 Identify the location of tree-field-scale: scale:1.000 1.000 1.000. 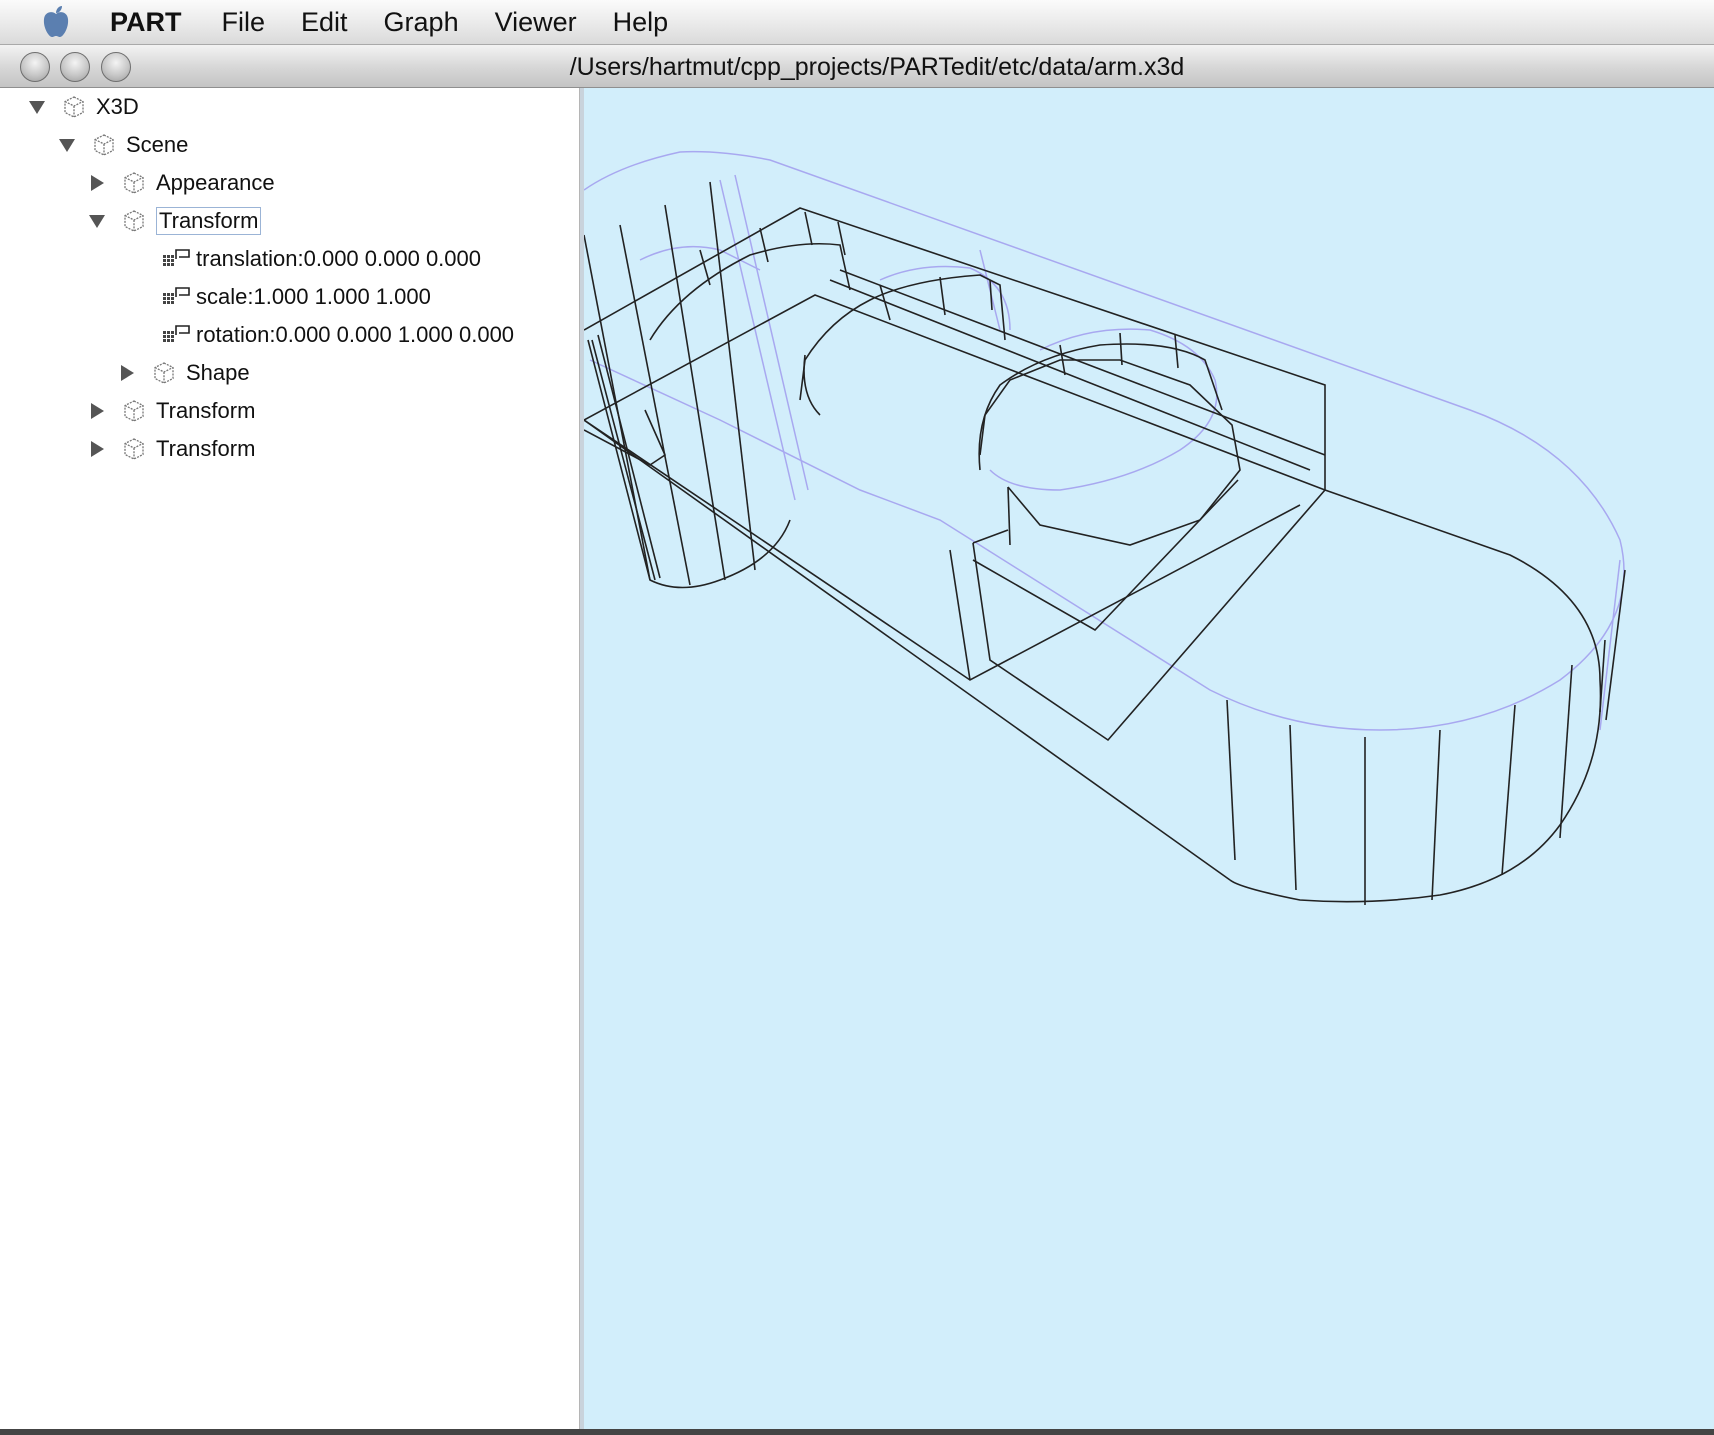
(296, 297).